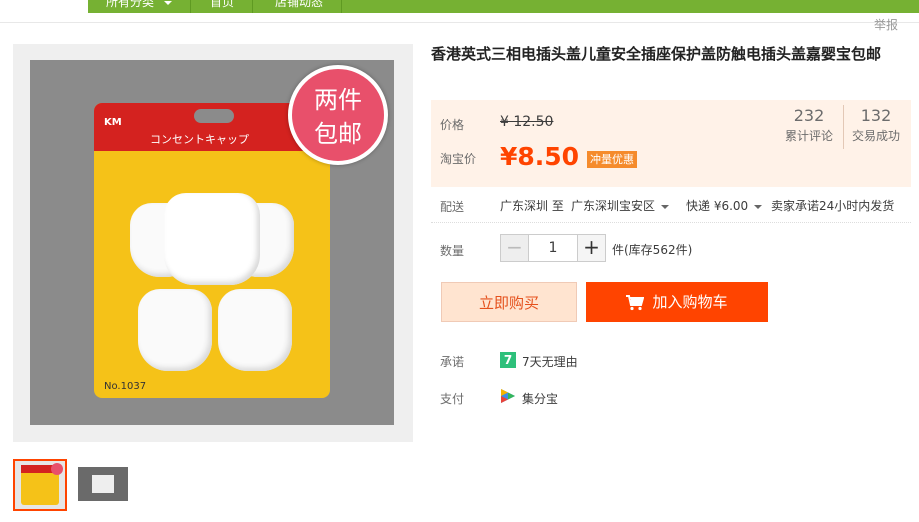 The width and height of the screenshot is (919, 522). I want to click on thumbnail-image, so click(103, 484).